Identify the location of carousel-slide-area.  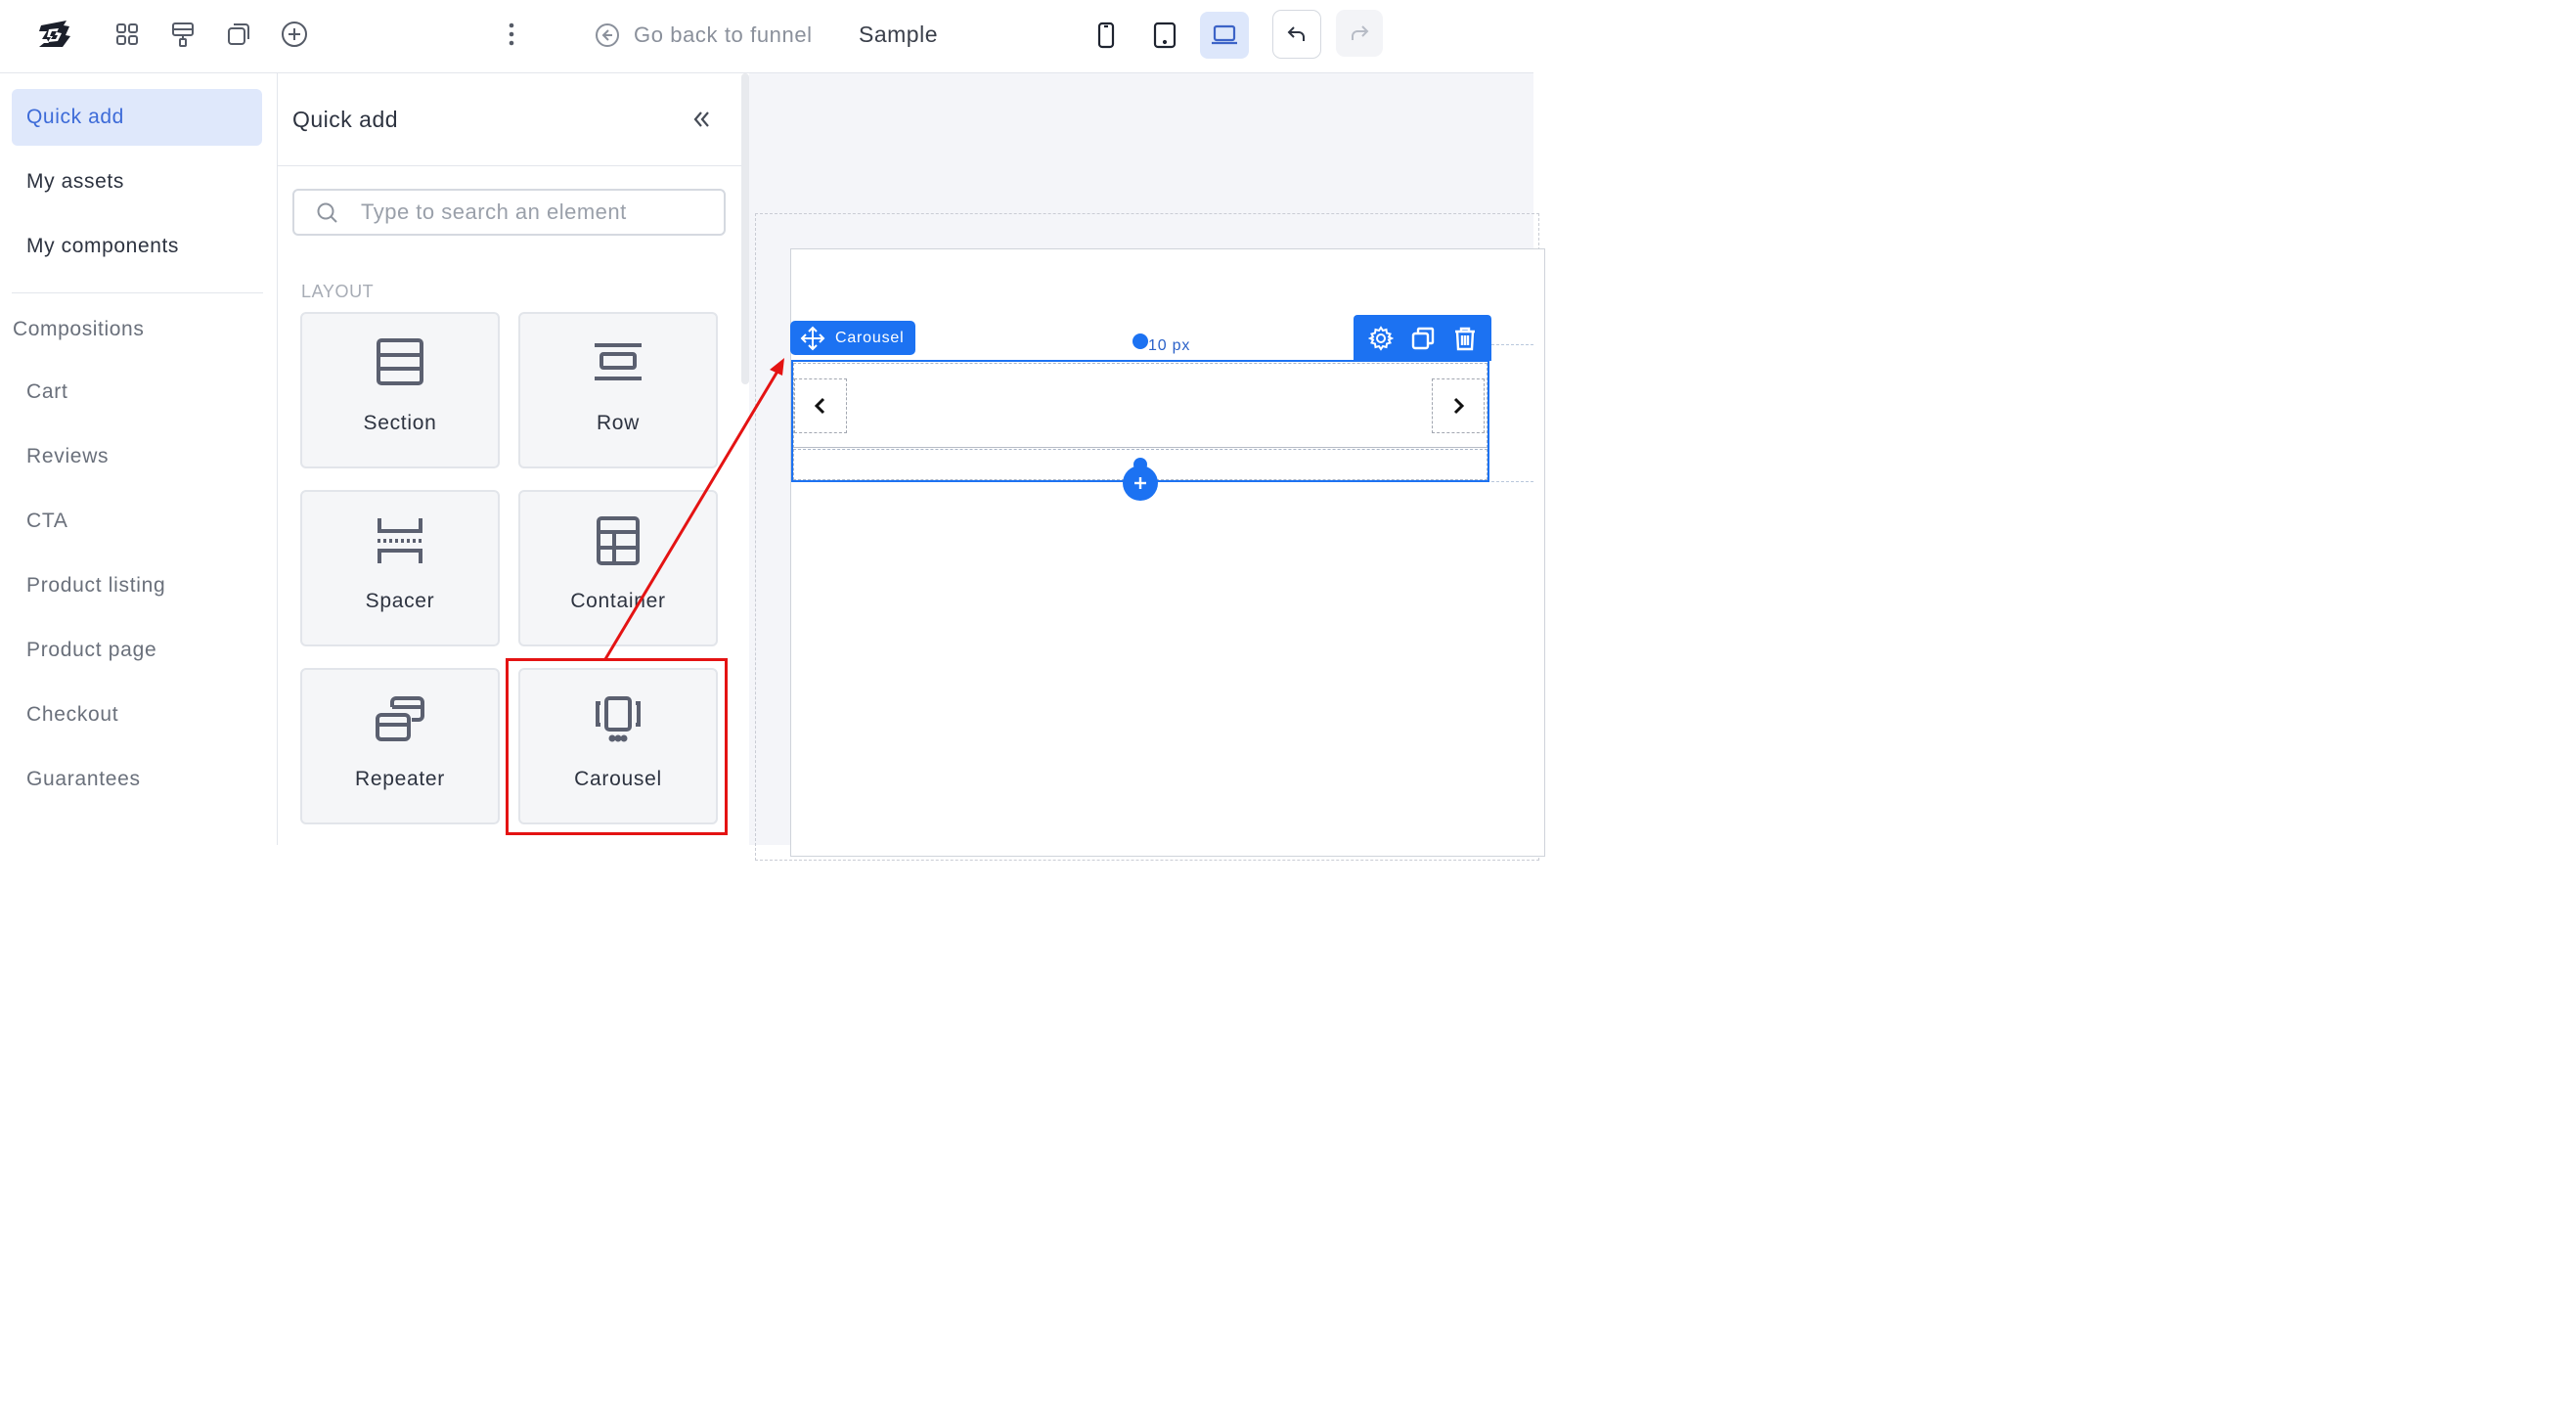
(1140, 405).